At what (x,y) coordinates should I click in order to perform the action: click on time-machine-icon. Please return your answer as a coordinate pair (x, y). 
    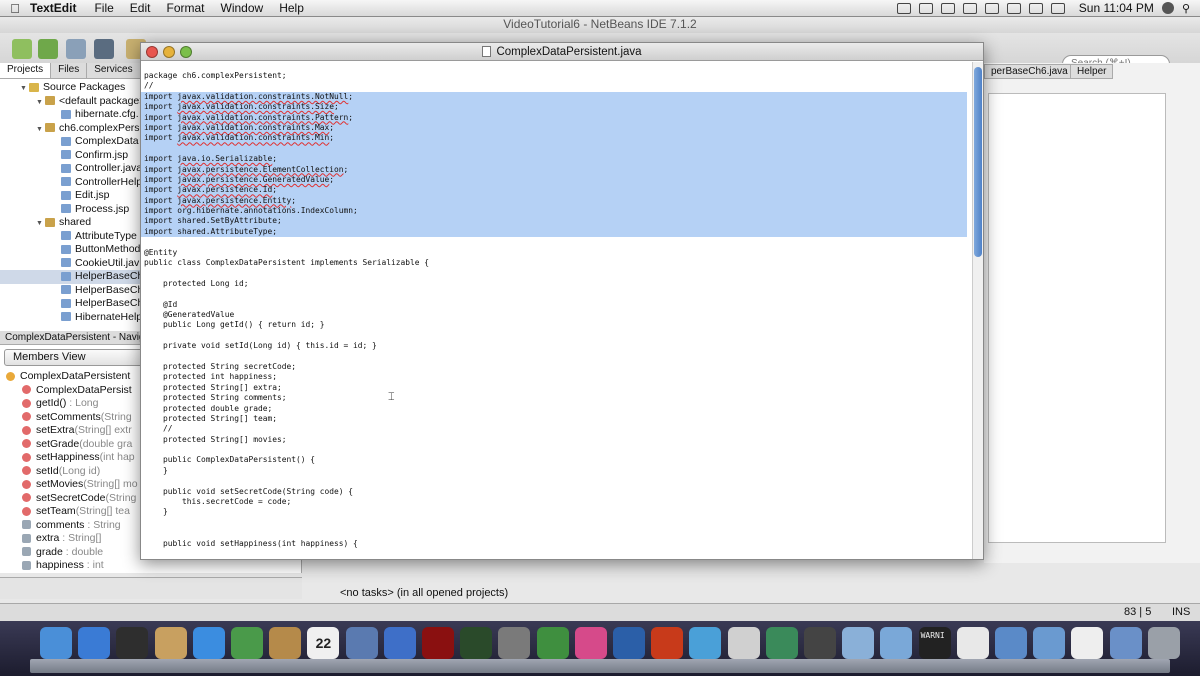
    Looking at the image, I should click on (991, 8).